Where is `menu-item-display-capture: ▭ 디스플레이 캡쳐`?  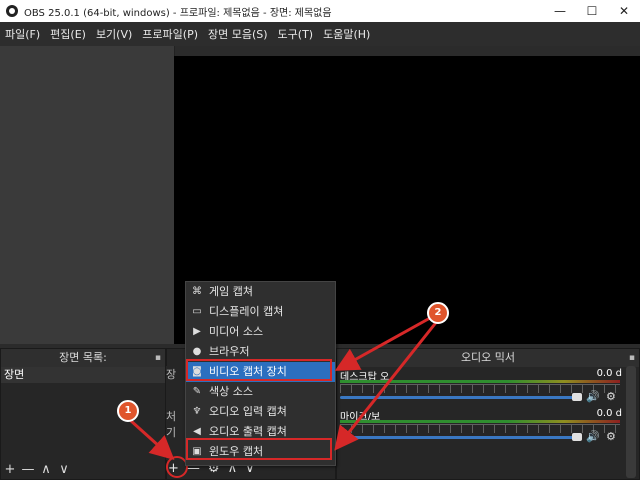 menu-item-display-capture: ▭ 디스플레이 캡쳐 is located at coordinates (260, 312).